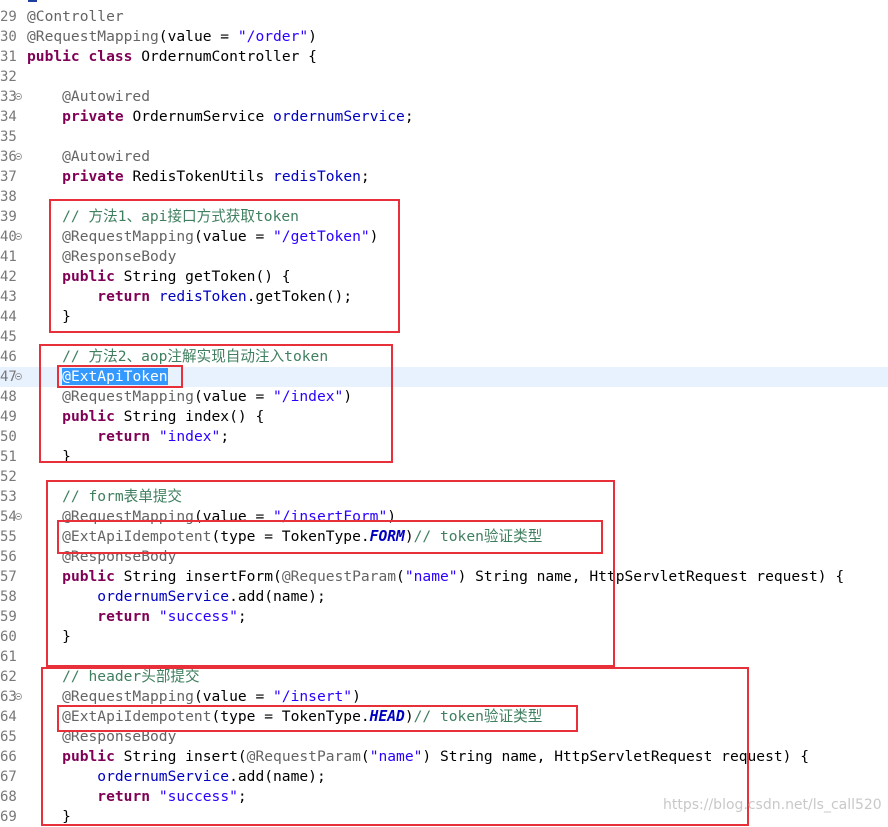 This screenshot has width=888, height=827. I want to click on code-line: 37 private RedisTokenUtils redisToken;, so click(444, 177).